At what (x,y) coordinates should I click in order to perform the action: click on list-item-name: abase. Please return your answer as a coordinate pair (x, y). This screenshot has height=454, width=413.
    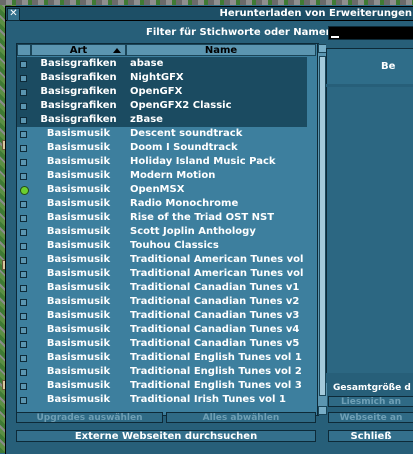
    Looking at the image, I should click on (147, 63).